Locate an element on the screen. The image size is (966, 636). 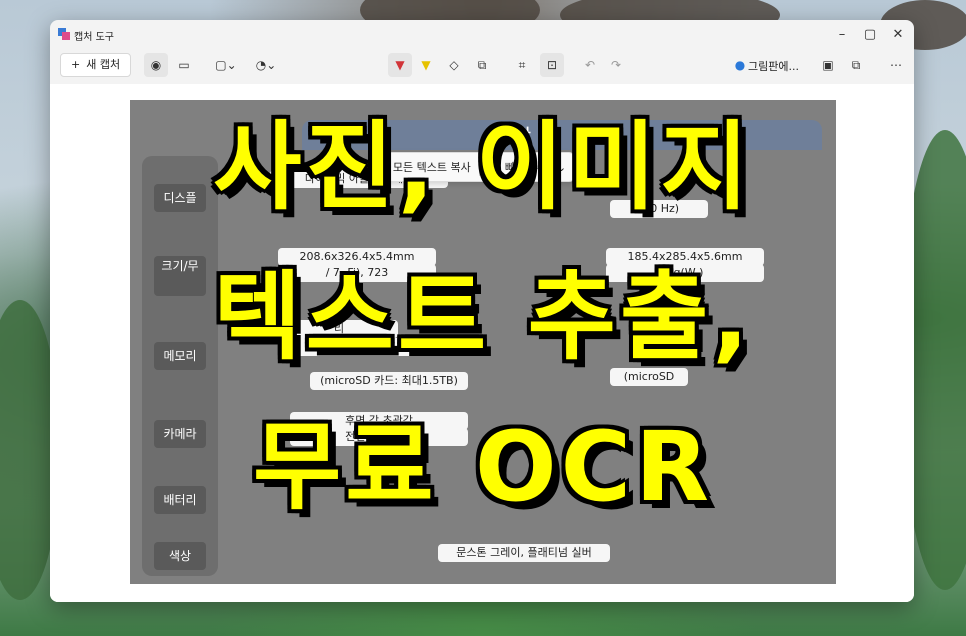
shapes-icon: ⧉ is located at coordinates (482, 65).